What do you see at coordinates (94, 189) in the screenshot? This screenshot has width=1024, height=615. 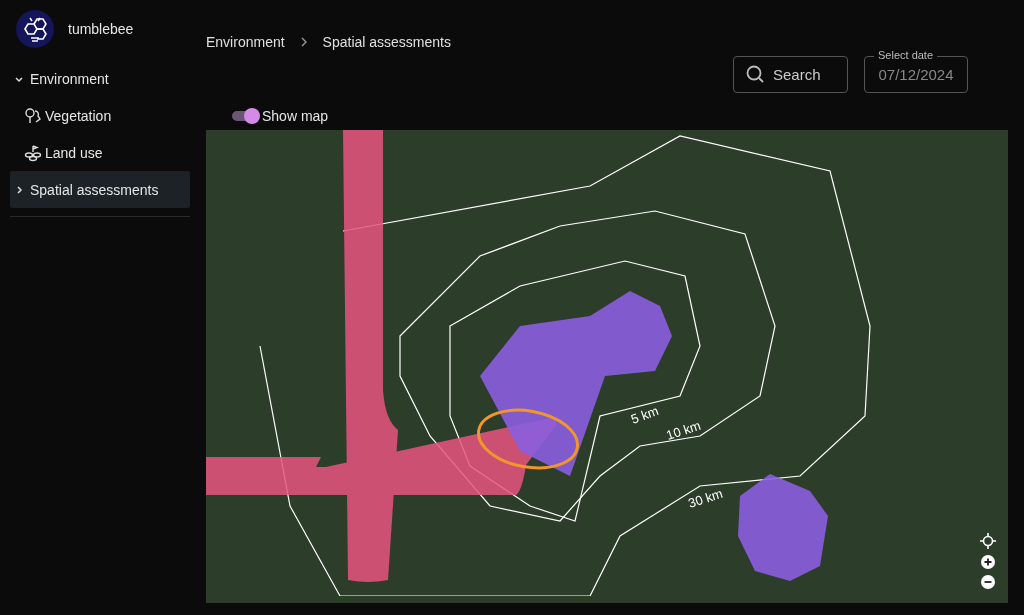 I see `sidebar-item-label: Spatial assessments` at bounding box center [94, 189].